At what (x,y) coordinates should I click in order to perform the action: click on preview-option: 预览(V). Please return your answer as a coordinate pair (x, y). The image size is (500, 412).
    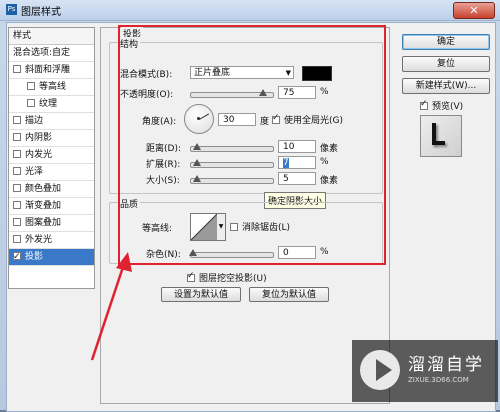
    Looking at the image, I should click on (441, 105).